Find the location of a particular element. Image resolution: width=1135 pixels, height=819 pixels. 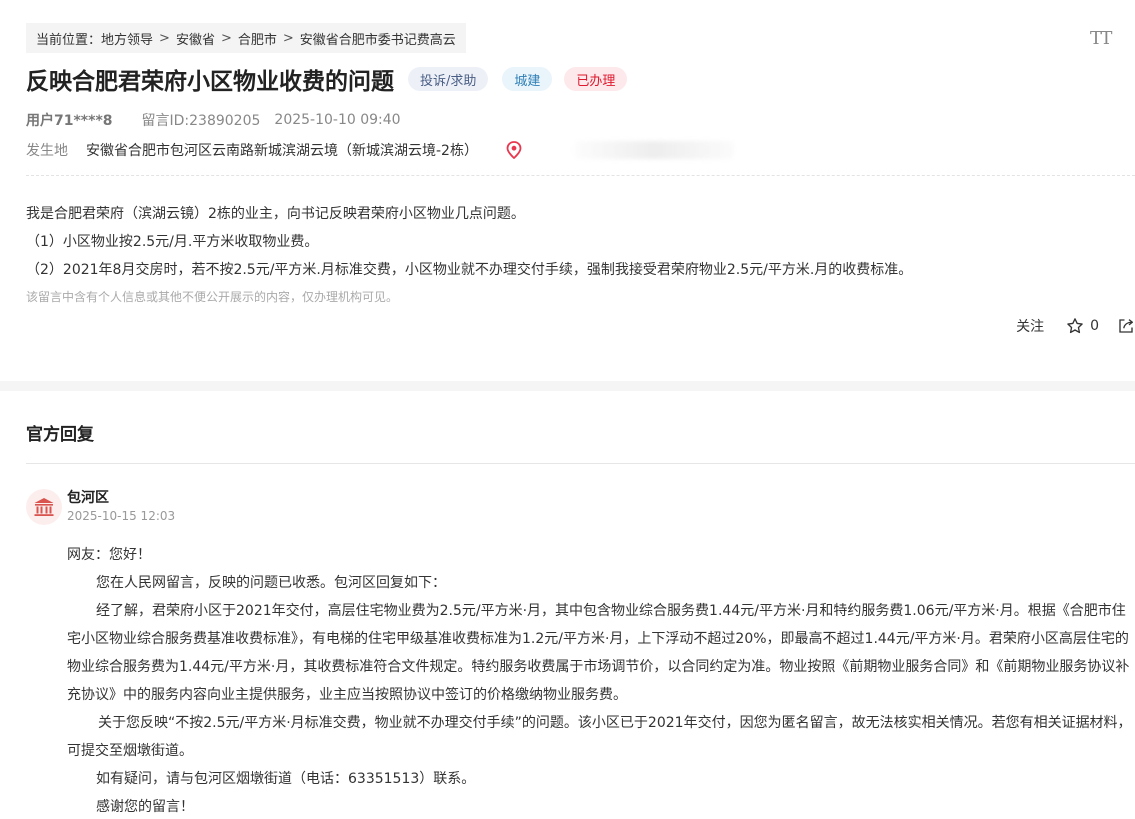

post-paragraph: （1）小区物业按2.5元/月.平方米收取物业费。 is located at coordinates (172, 242).